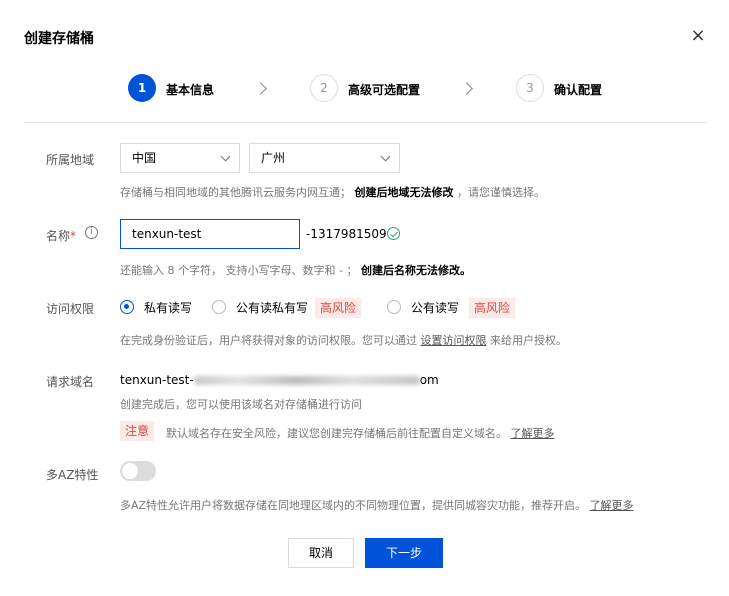 Image resolution: width=729 pixels, height=596 pixels. I want to click on region-hint-warning: 创建后地域无法修改, so click(404, 192).